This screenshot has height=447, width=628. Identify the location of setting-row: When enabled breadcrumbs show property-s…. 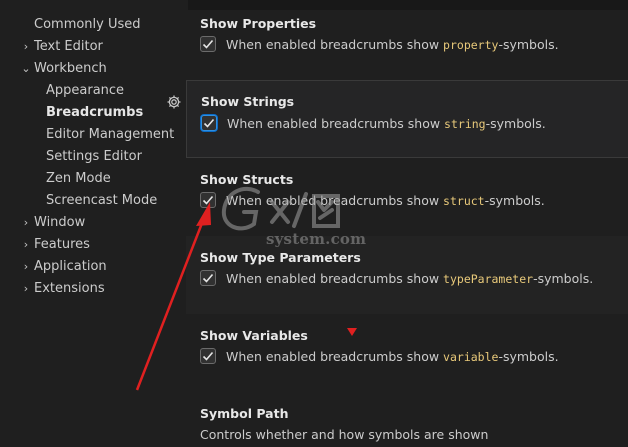
(379, 44).